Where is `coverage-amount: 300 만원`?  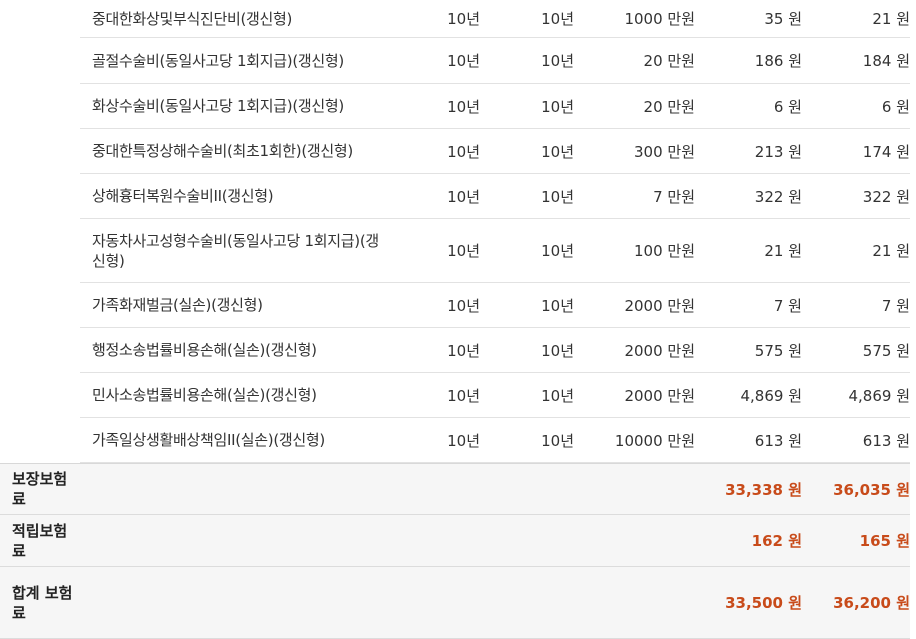 coverage-amount: 300 만원 is located at coordinates (664, 151).